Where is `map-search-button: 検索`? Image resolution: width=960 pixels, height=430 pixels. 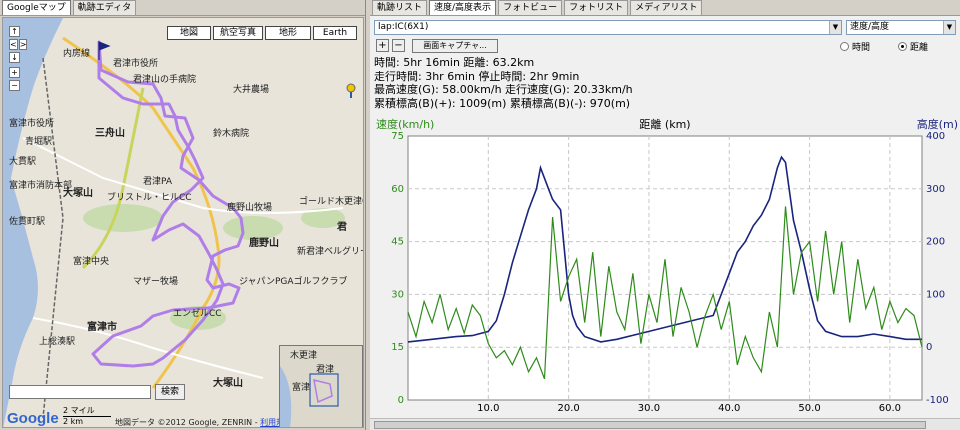 map-search-button: 検索 is located at coordinates (170, 392).